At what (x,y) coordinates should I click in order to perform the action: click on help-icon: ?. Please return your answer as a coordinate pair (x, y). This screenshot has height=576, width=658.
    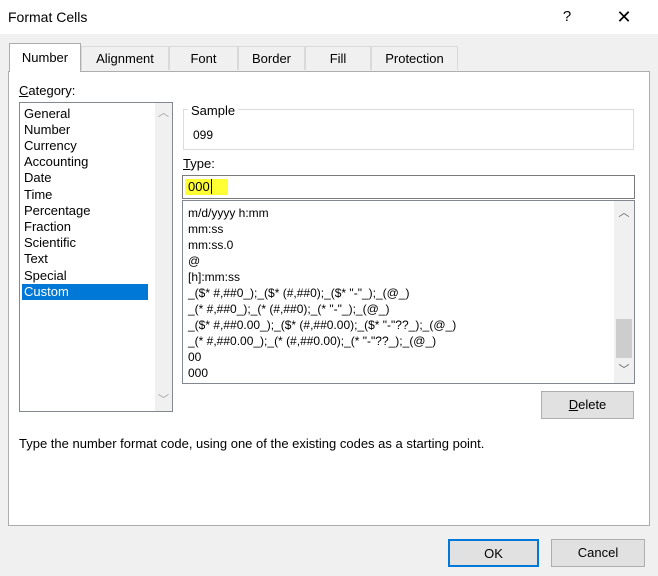
    Looking at the image, I should click on (567, 16).